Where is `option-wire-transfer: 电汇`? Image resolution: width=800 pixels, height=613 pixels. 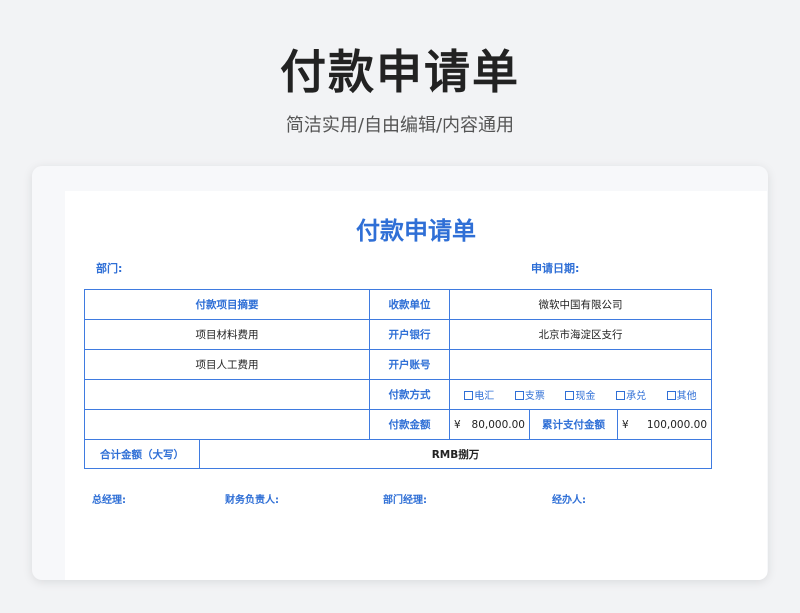
option-wire-transfer: 电汇 is located at coordinates (479, 394).